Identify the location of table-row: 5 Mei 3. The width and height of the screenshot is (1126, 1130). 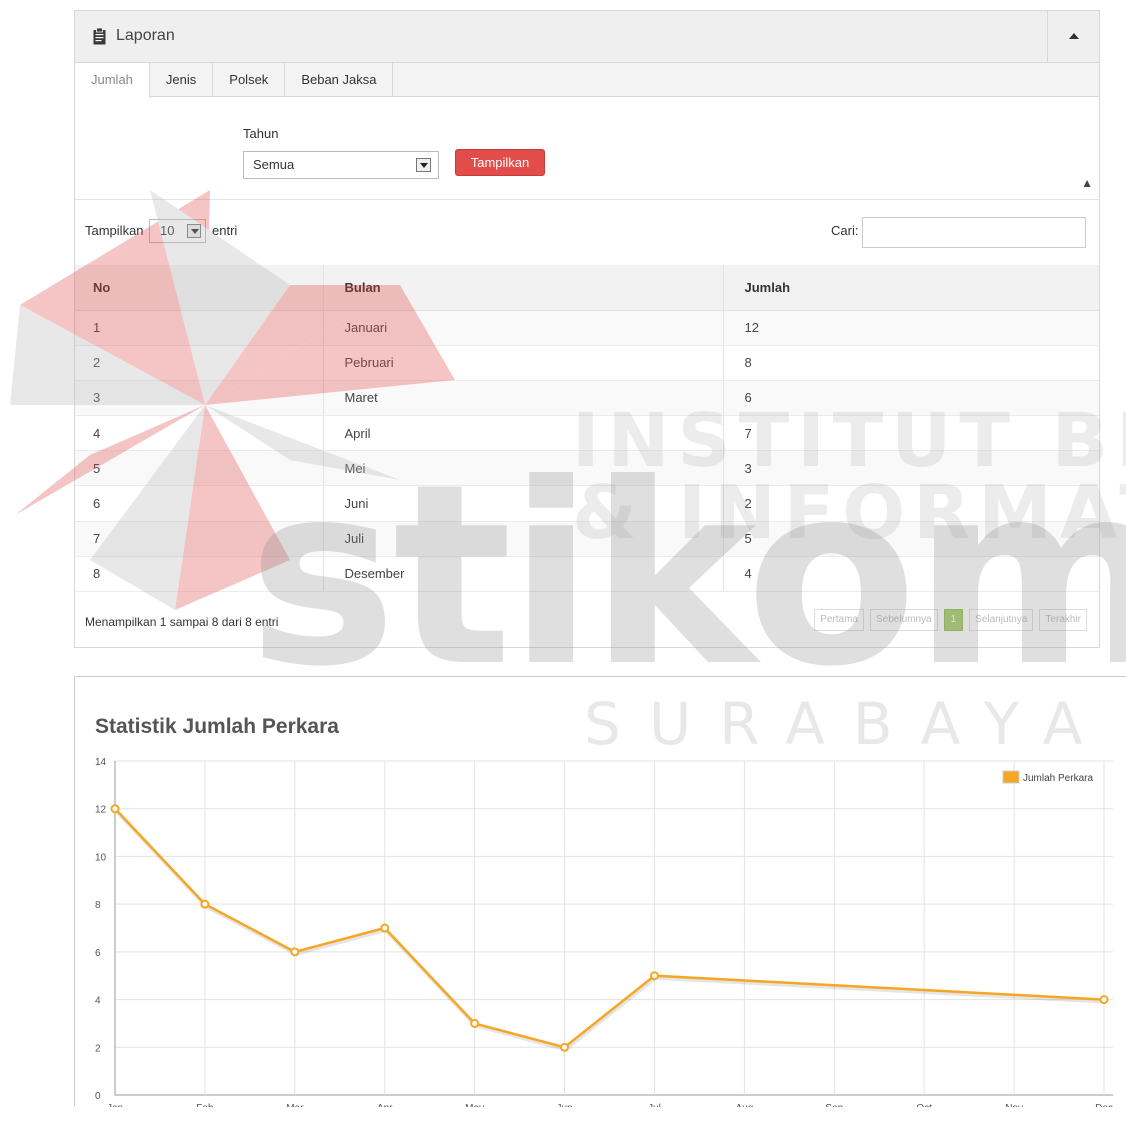
(587, 468).